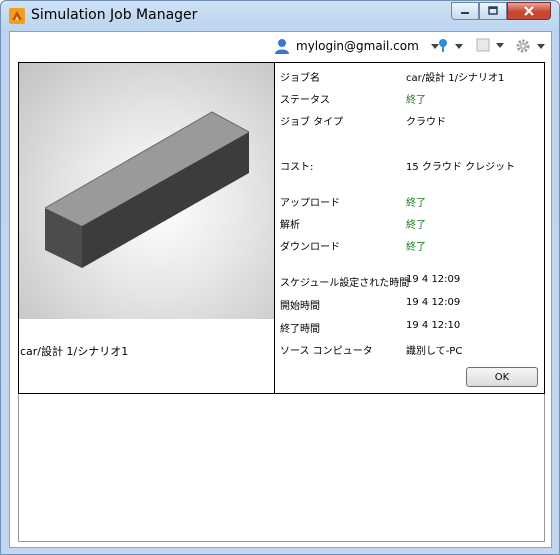 Image resolution: width=560 pixels, height=555 pixels. I want to click on window-title: Simulation Job Manager, so click(114, 15).